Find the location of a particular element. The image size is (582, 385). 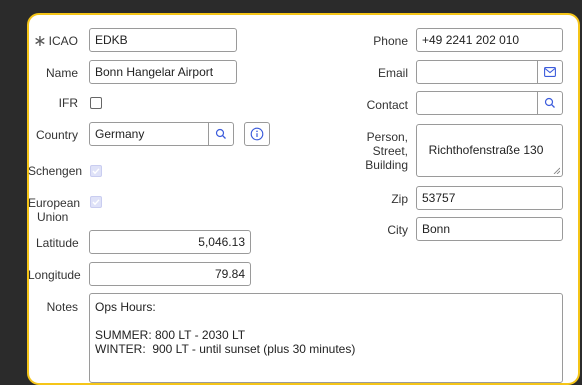

schengen-label: Schengen is located at coordinates (55, 171).